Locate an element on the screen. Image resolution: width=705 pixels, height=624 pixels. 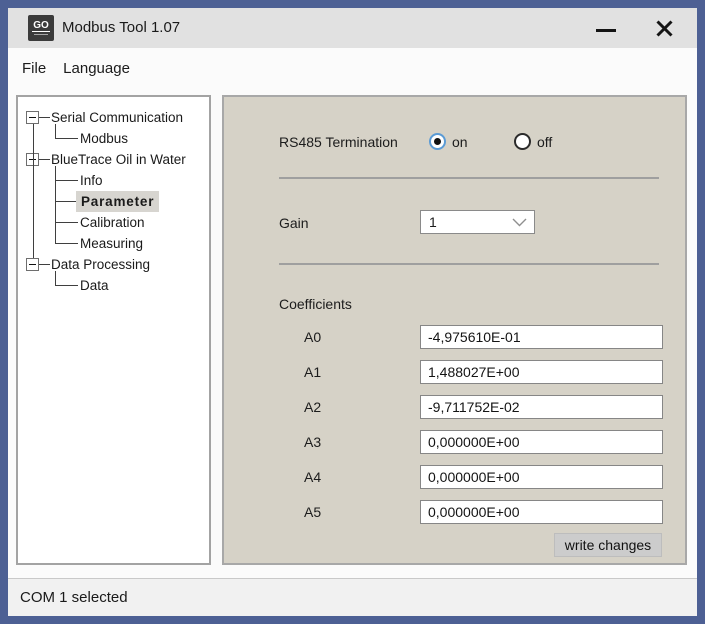
tree-item-calibration: Calibration is located at coordinates (112, 222).